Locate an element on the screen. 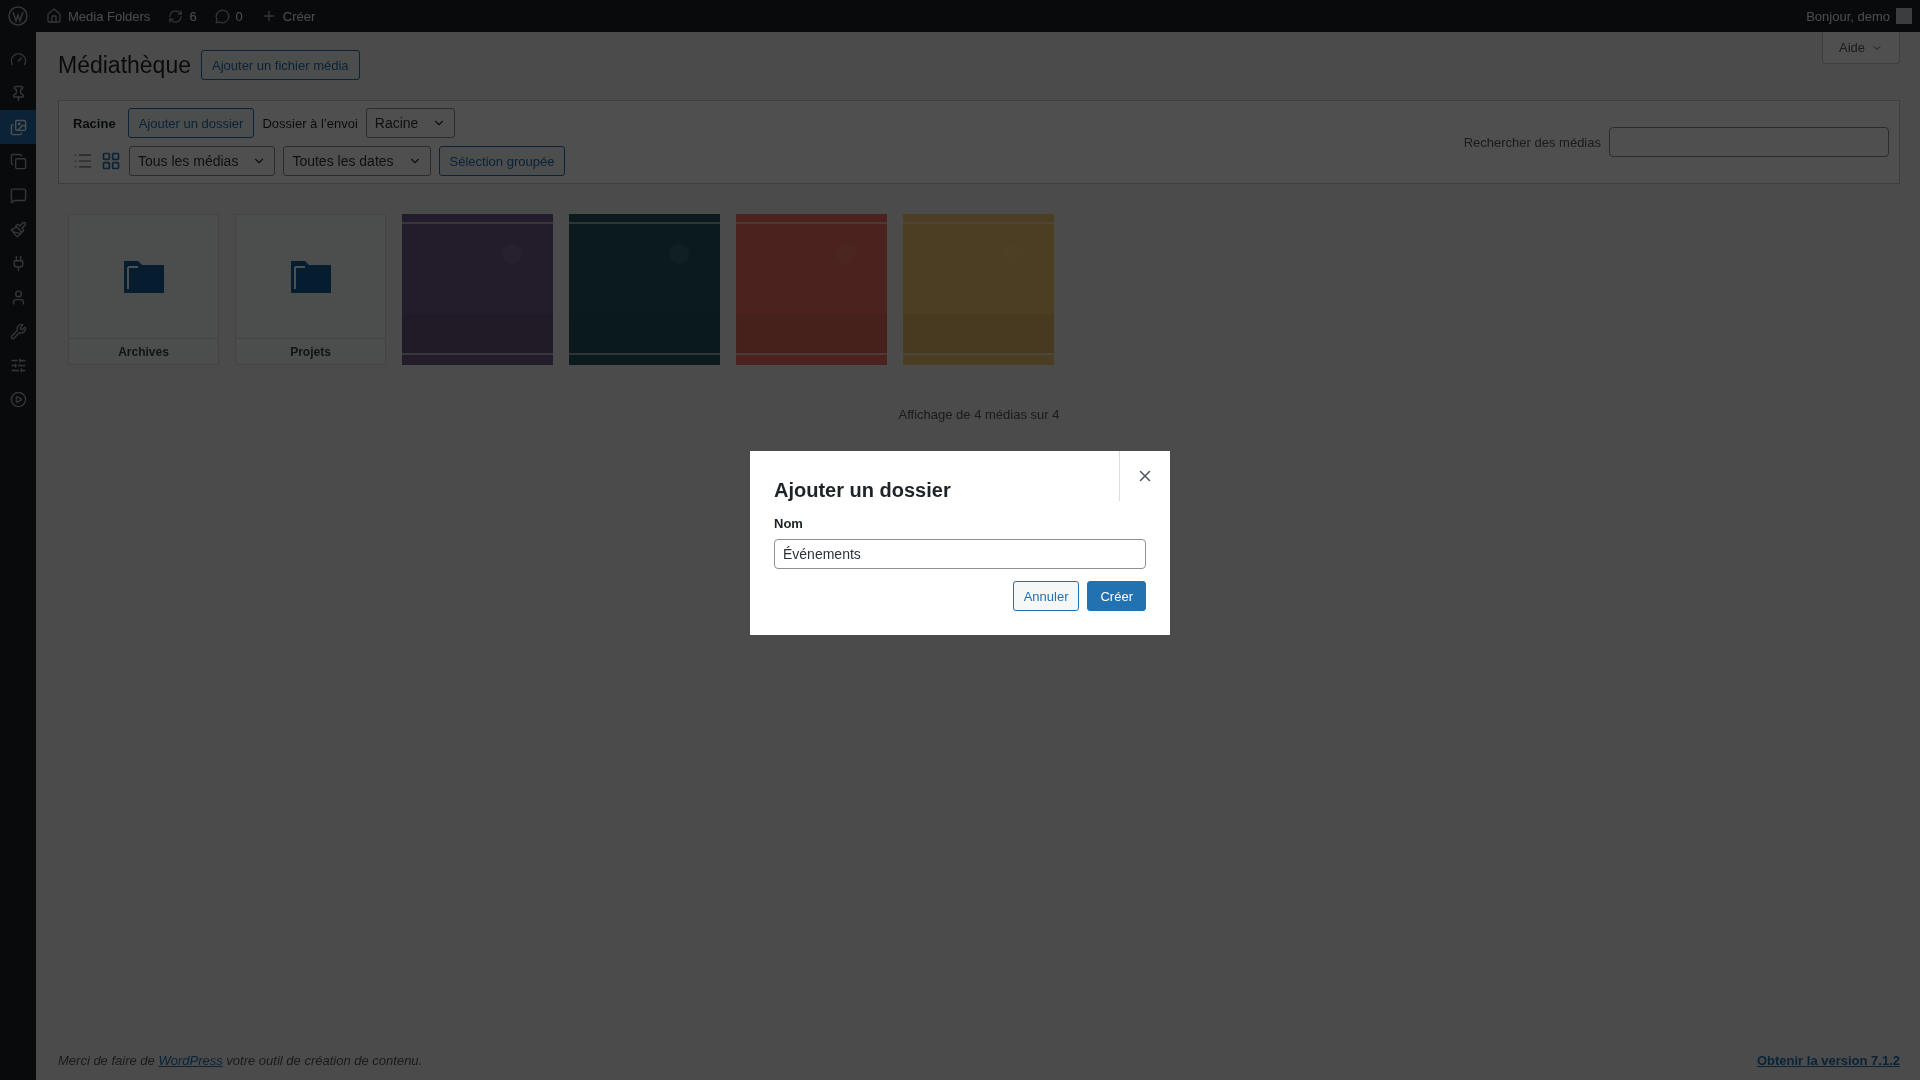 Image resolution: width=1920 pixels, height=1080 pixels. pages-icon is located at coordinates (18, 161).